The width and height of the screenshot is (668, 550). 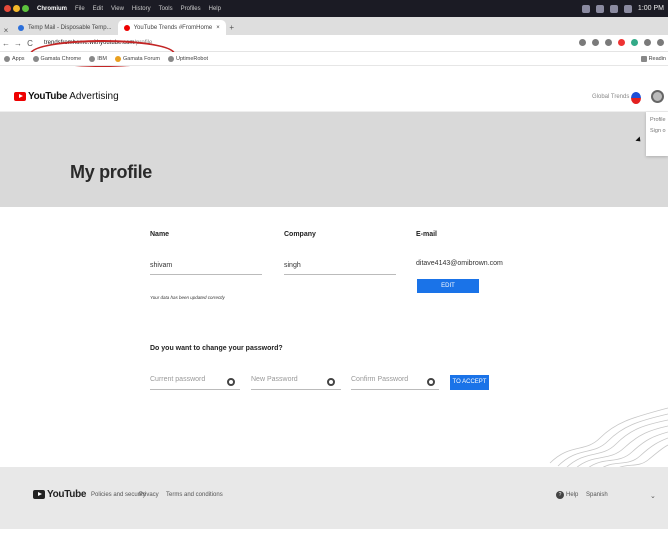 I want to click on close-window-icon: ×, so click(x=6, y=30).